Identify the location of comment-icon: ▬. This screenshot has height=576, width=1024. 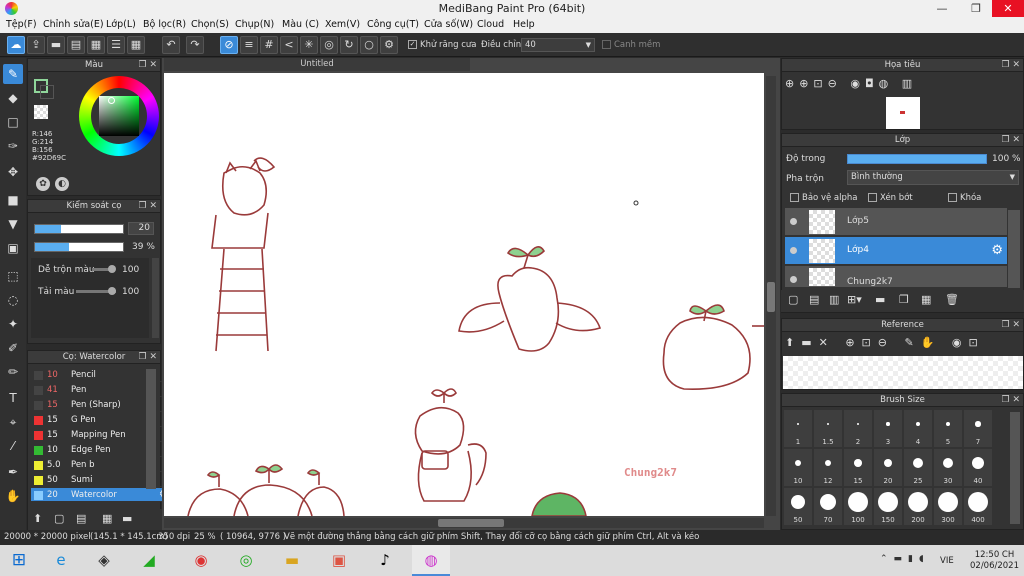
(56, 45).